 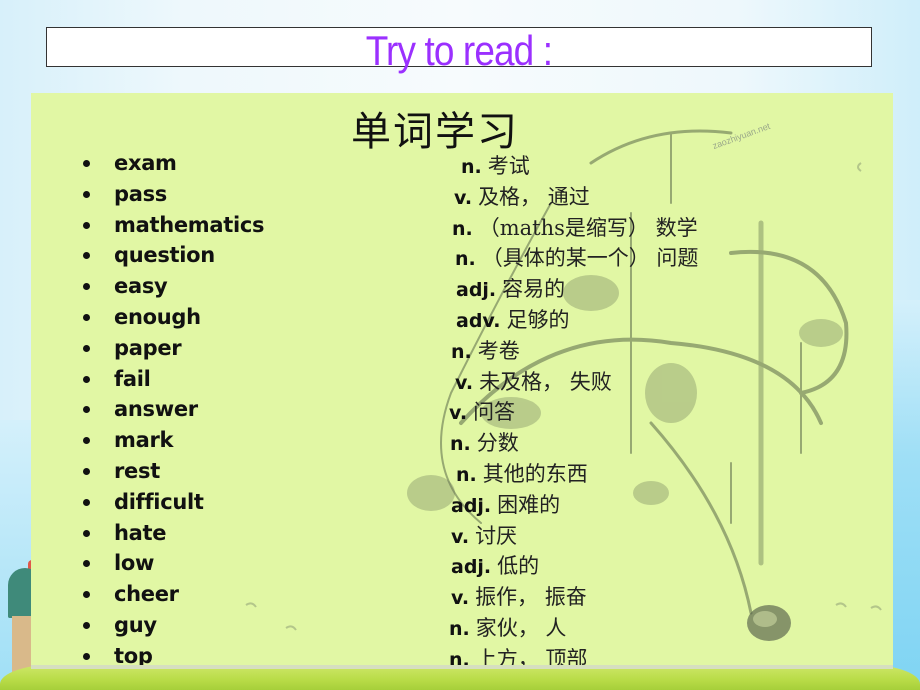 I want to click on chinese-meaning: 考卷, so click(x=498, y=350).